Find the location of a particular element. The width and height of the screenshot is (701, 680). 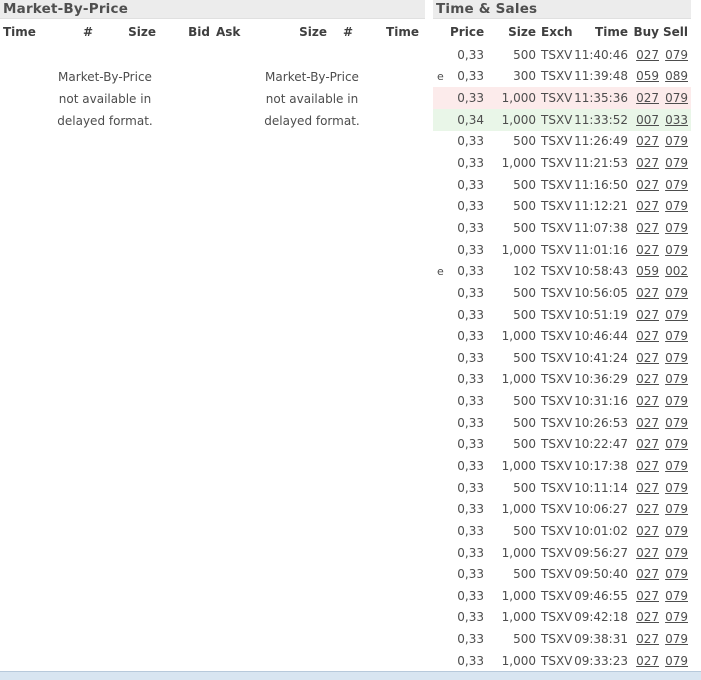

ts-col-size: Size is located at coordinates (522, 32).